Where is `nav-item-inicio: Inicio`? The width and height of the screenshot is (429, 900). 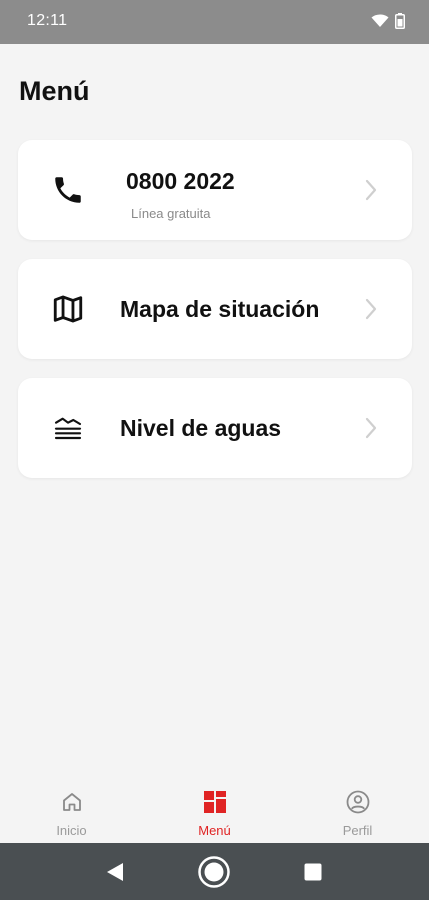 nav-item-inicio: Inicio is located at coordinates (71, 810).